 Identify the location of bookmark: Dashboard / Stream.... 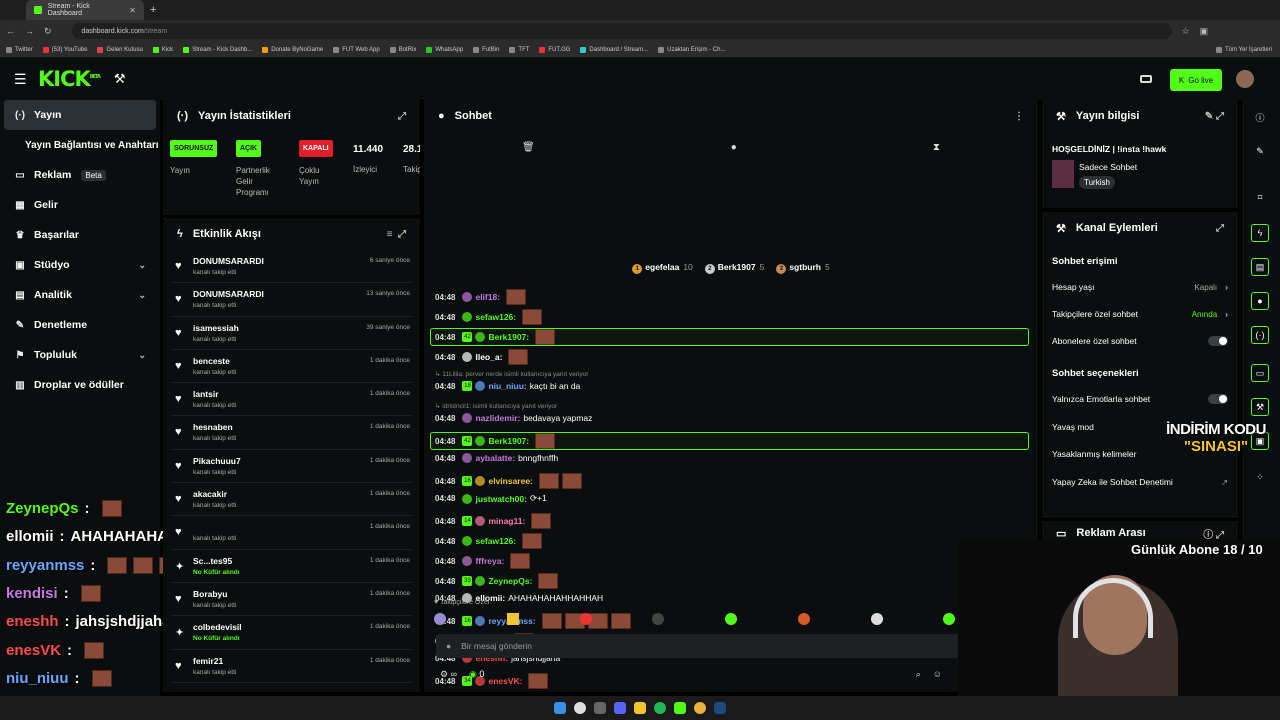
(614, 49).